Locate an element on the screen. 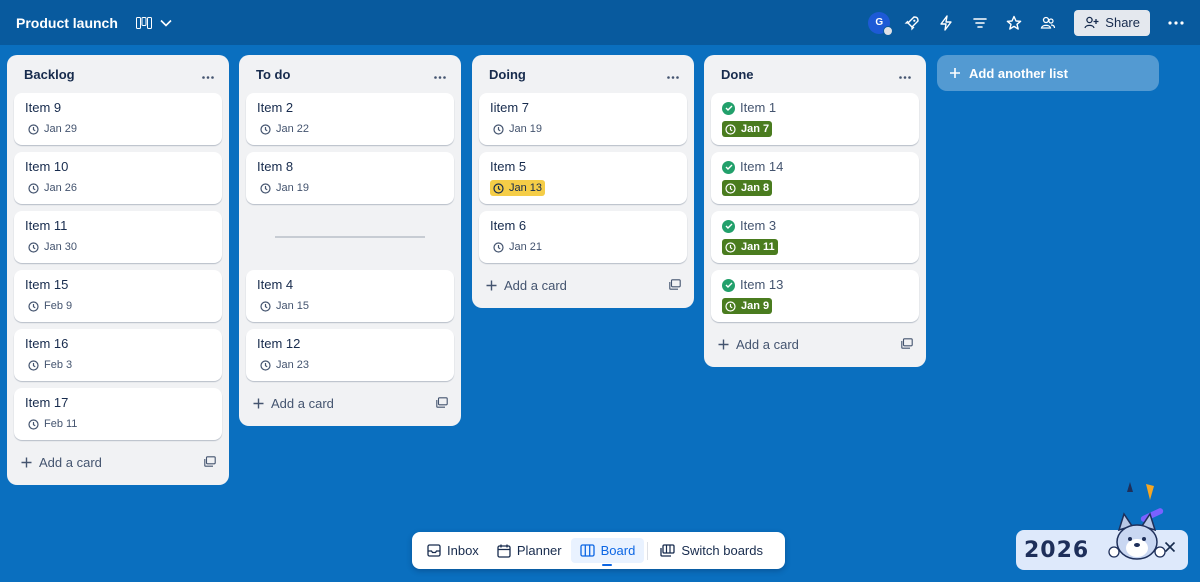  due-date-badge: Jan 21 is located at coordinates (517, 247).